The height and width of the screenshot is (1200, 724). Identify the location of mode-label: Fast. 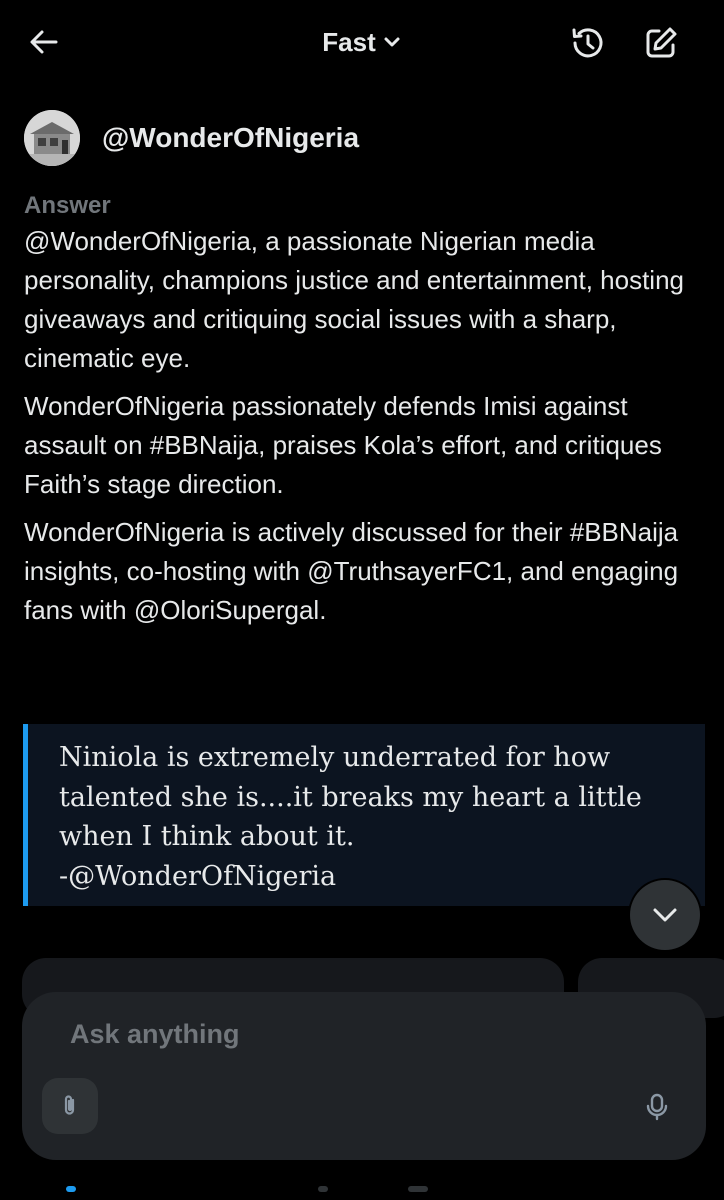
(349, 41).